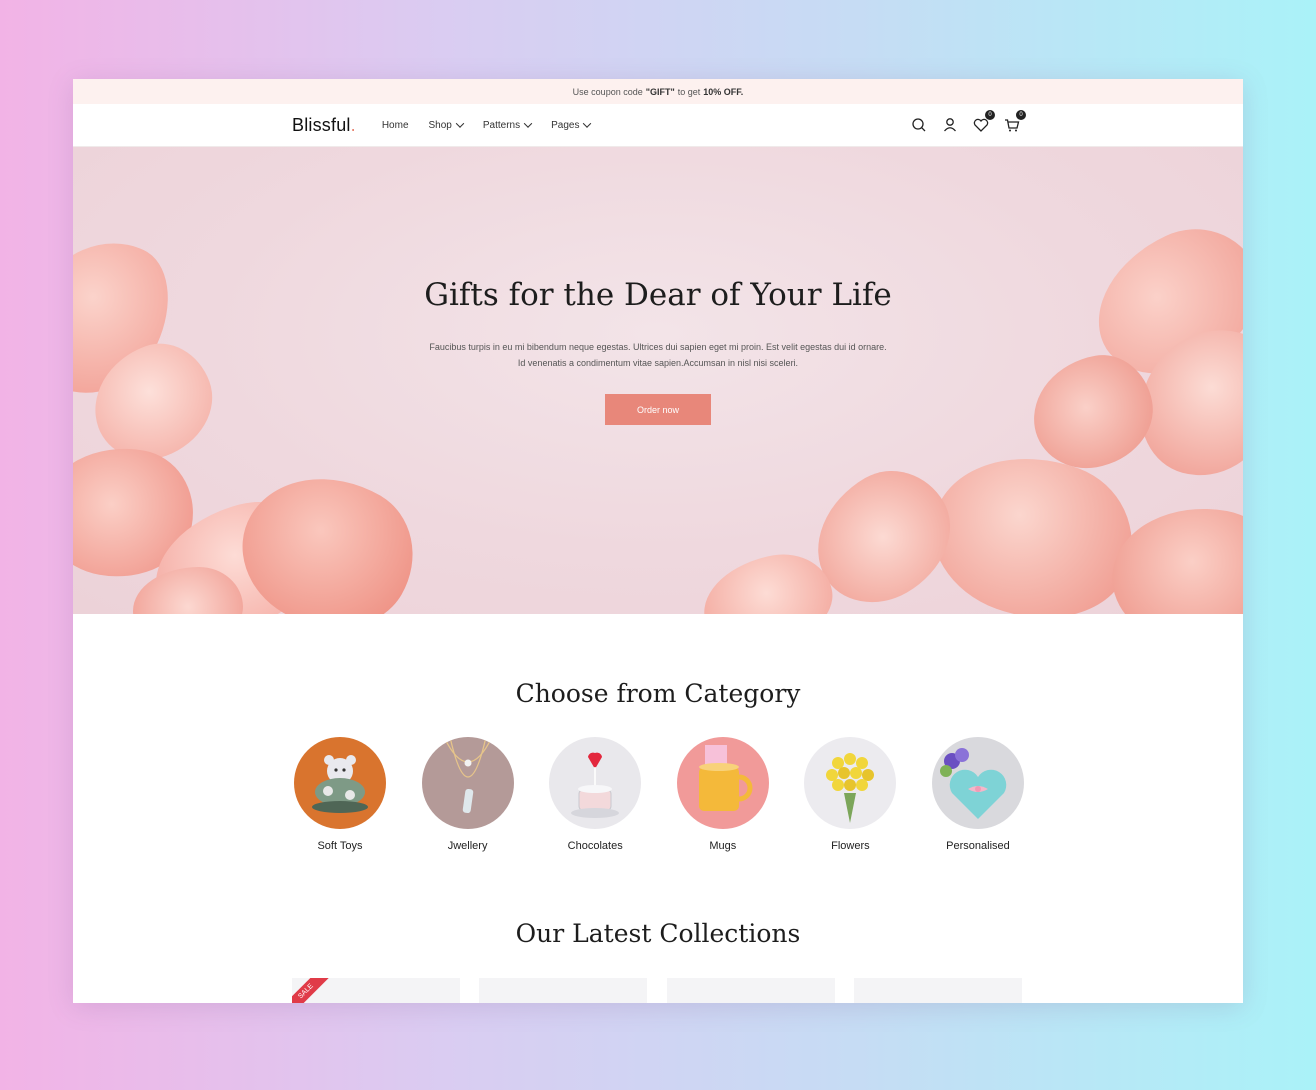 Image resolution: width=1316 pixels, height=1090 pixels. I want to click on search-button, so click(919, 125).